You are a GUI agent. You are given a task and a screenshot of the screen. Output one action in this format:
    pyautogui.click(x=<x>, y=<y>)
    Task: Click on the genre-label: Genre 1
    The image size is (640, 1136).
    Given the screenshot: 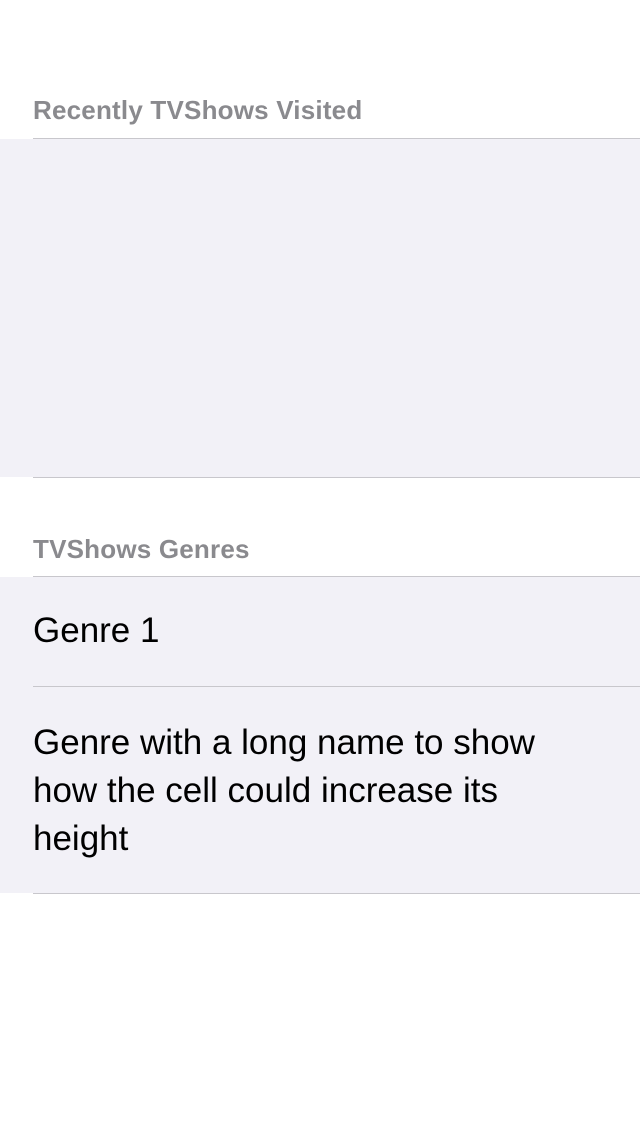 What is the action you would take?
    pyautogui.click(x=96, y=630)
    